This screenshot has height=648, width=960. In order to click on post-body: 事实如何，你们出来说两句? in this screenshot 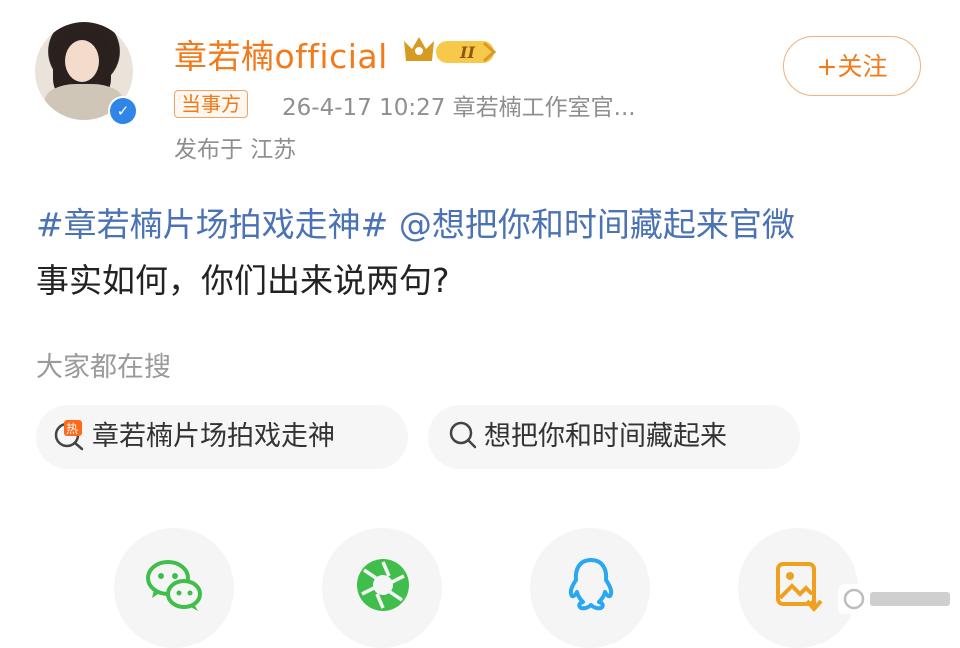, I will do `click(243, 280)`.